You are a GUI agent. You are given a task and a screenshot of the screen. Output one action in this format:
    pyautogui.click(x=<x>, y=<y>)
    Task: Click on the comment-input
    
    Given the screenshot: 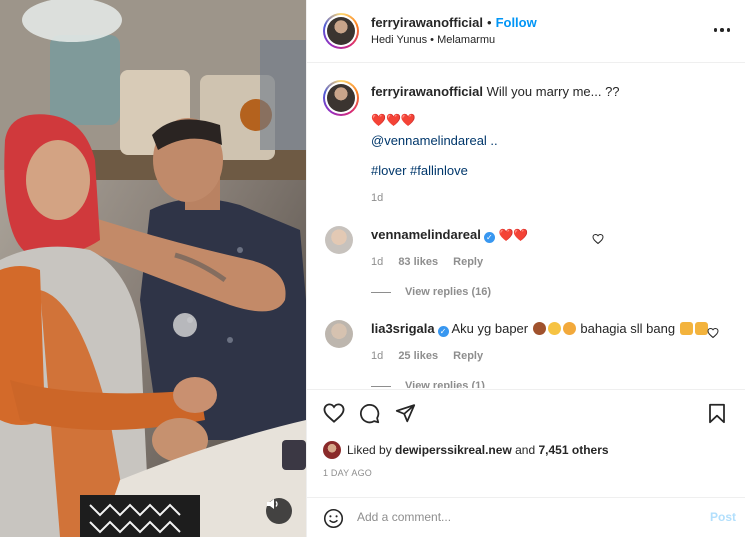 What is the action you would take?
    pyautogui.click(x=517, y=517)
    